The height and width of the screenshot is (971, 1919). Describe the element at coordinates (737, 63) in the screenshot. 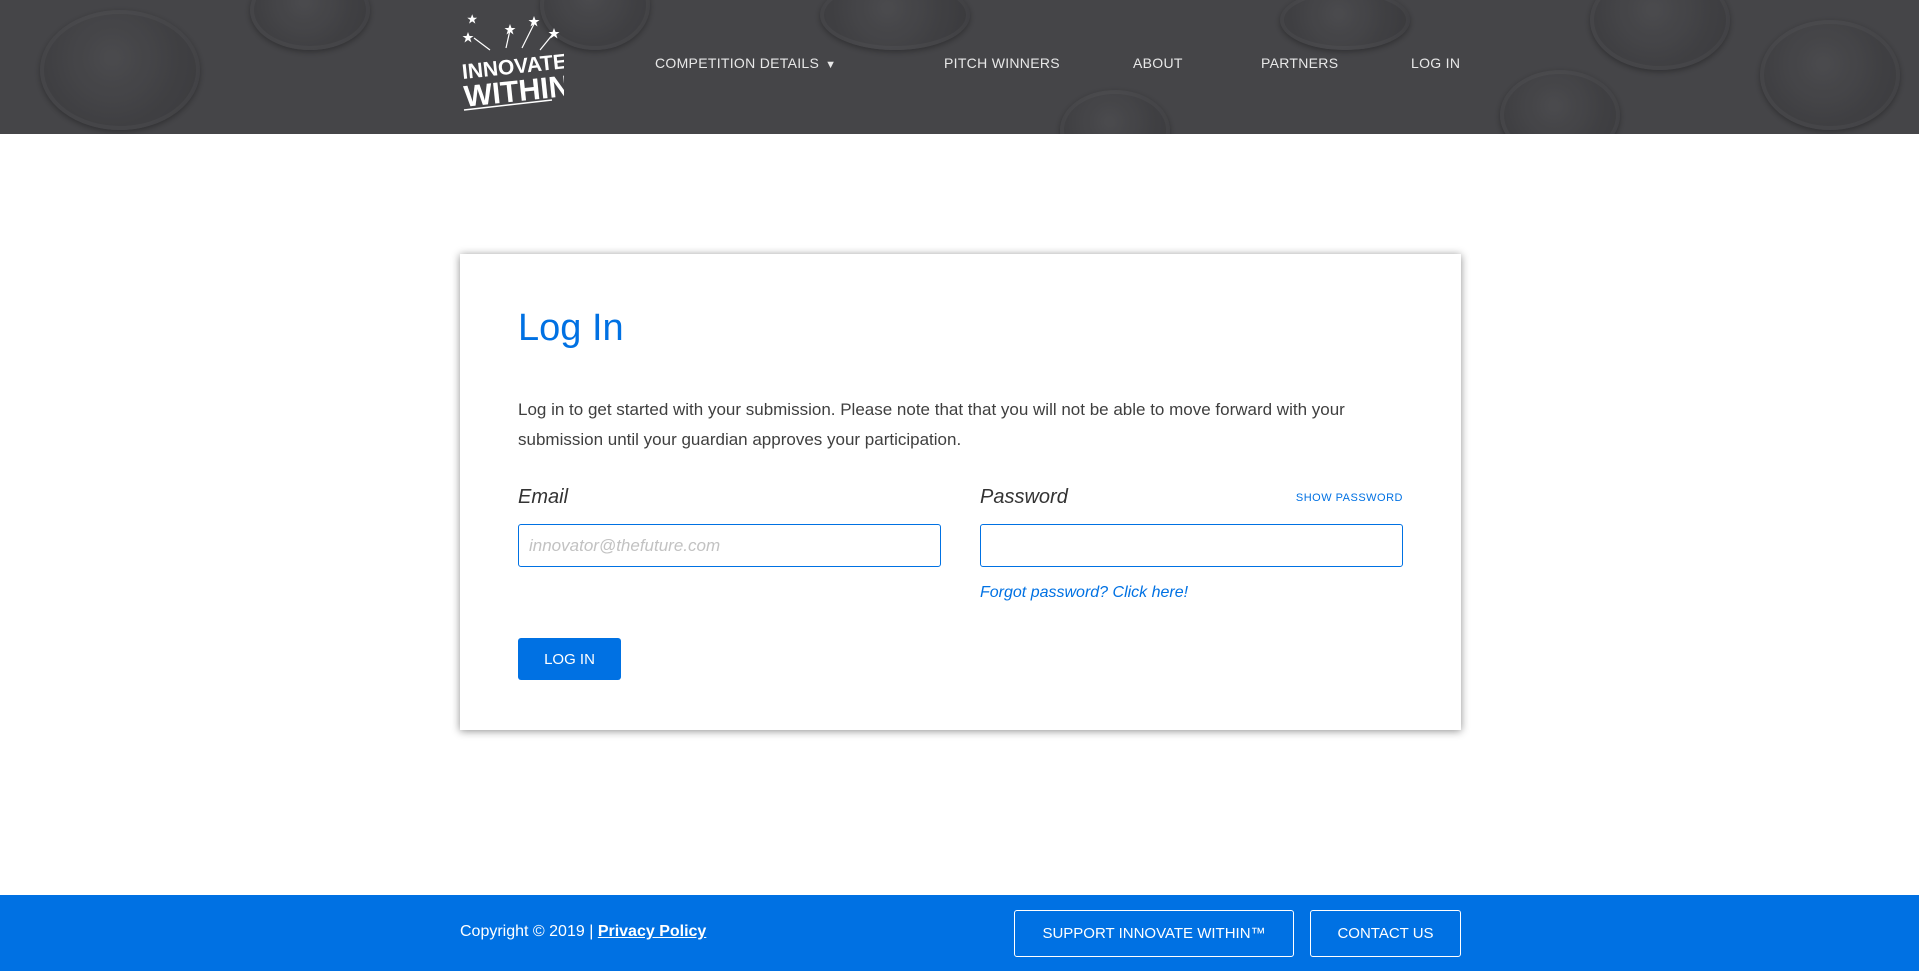

I see `nav-competition-details-label: COMPETITION DETAILS` at that location.